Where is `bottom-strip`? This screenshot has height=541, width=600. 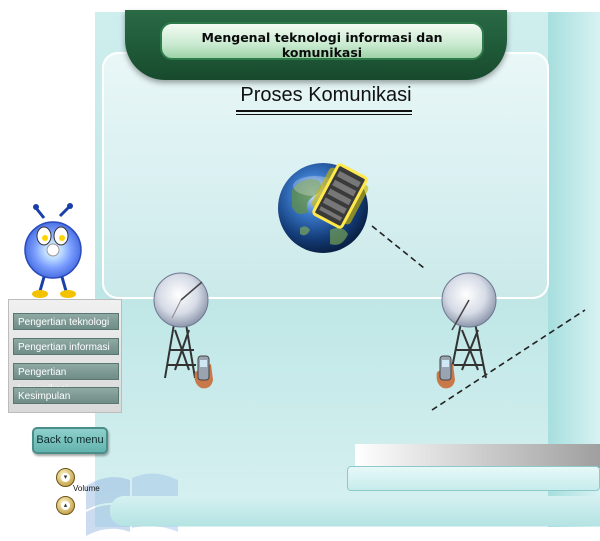
bottom-strip is located at coordinates (355, 511).